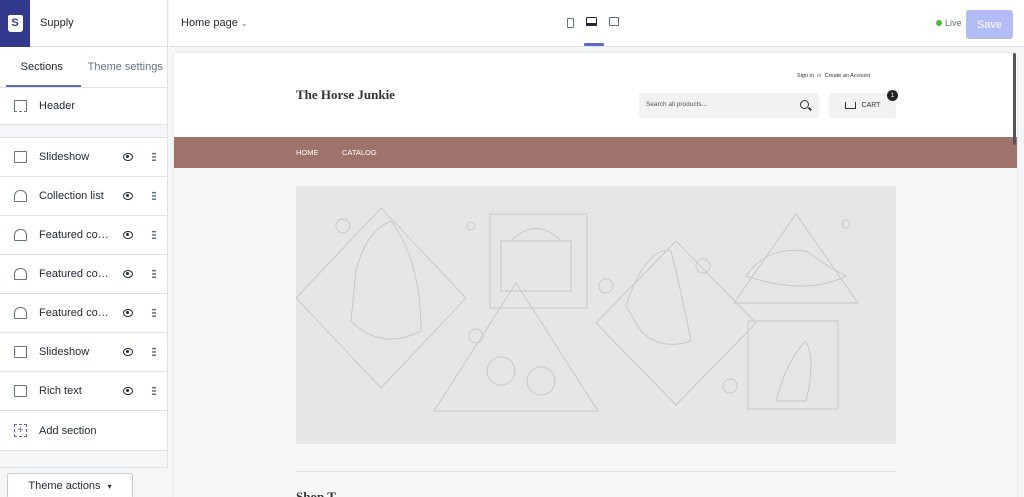 The image size is (1024, 497). I want to click on nav-catalog-link: CATALOG, so click(359, 152).